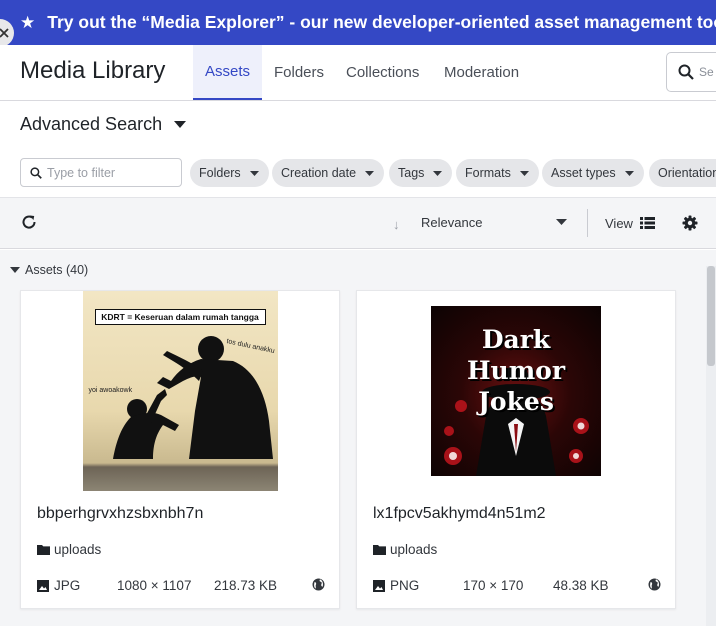 This screenshot has height=626, width=716. I want to click on toolbar-divider, so click(587, 223).